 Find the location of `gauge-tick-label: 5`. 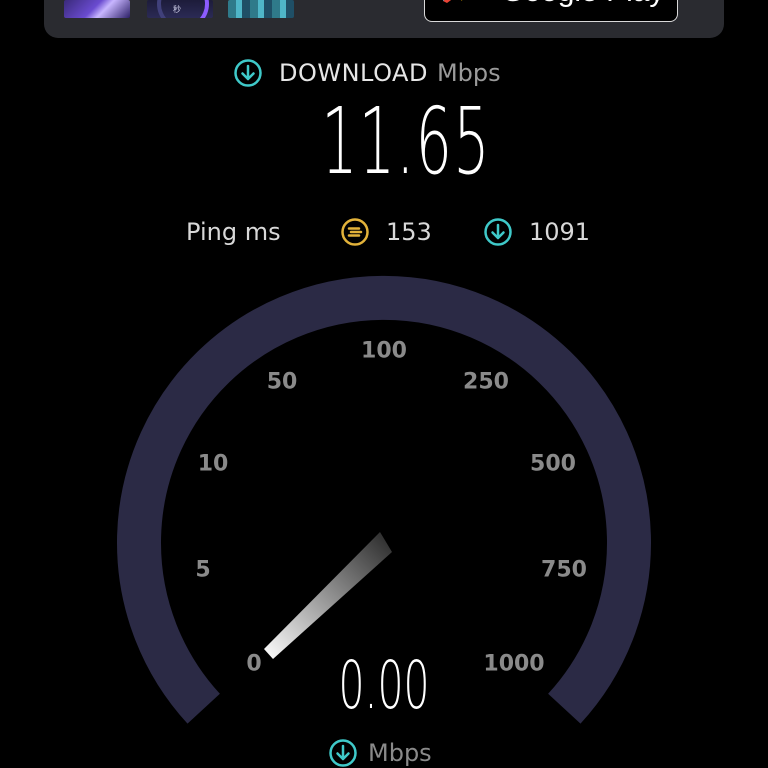

gauge-tick-label: 5 is located at coordinates (203, 570).